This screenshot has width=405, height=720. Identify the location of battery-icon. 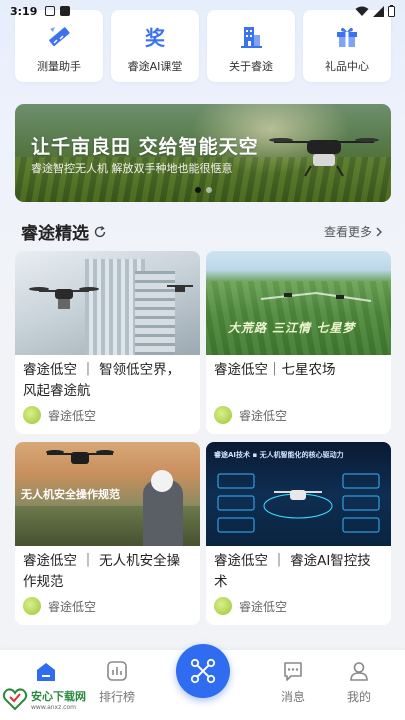
(391, 11).